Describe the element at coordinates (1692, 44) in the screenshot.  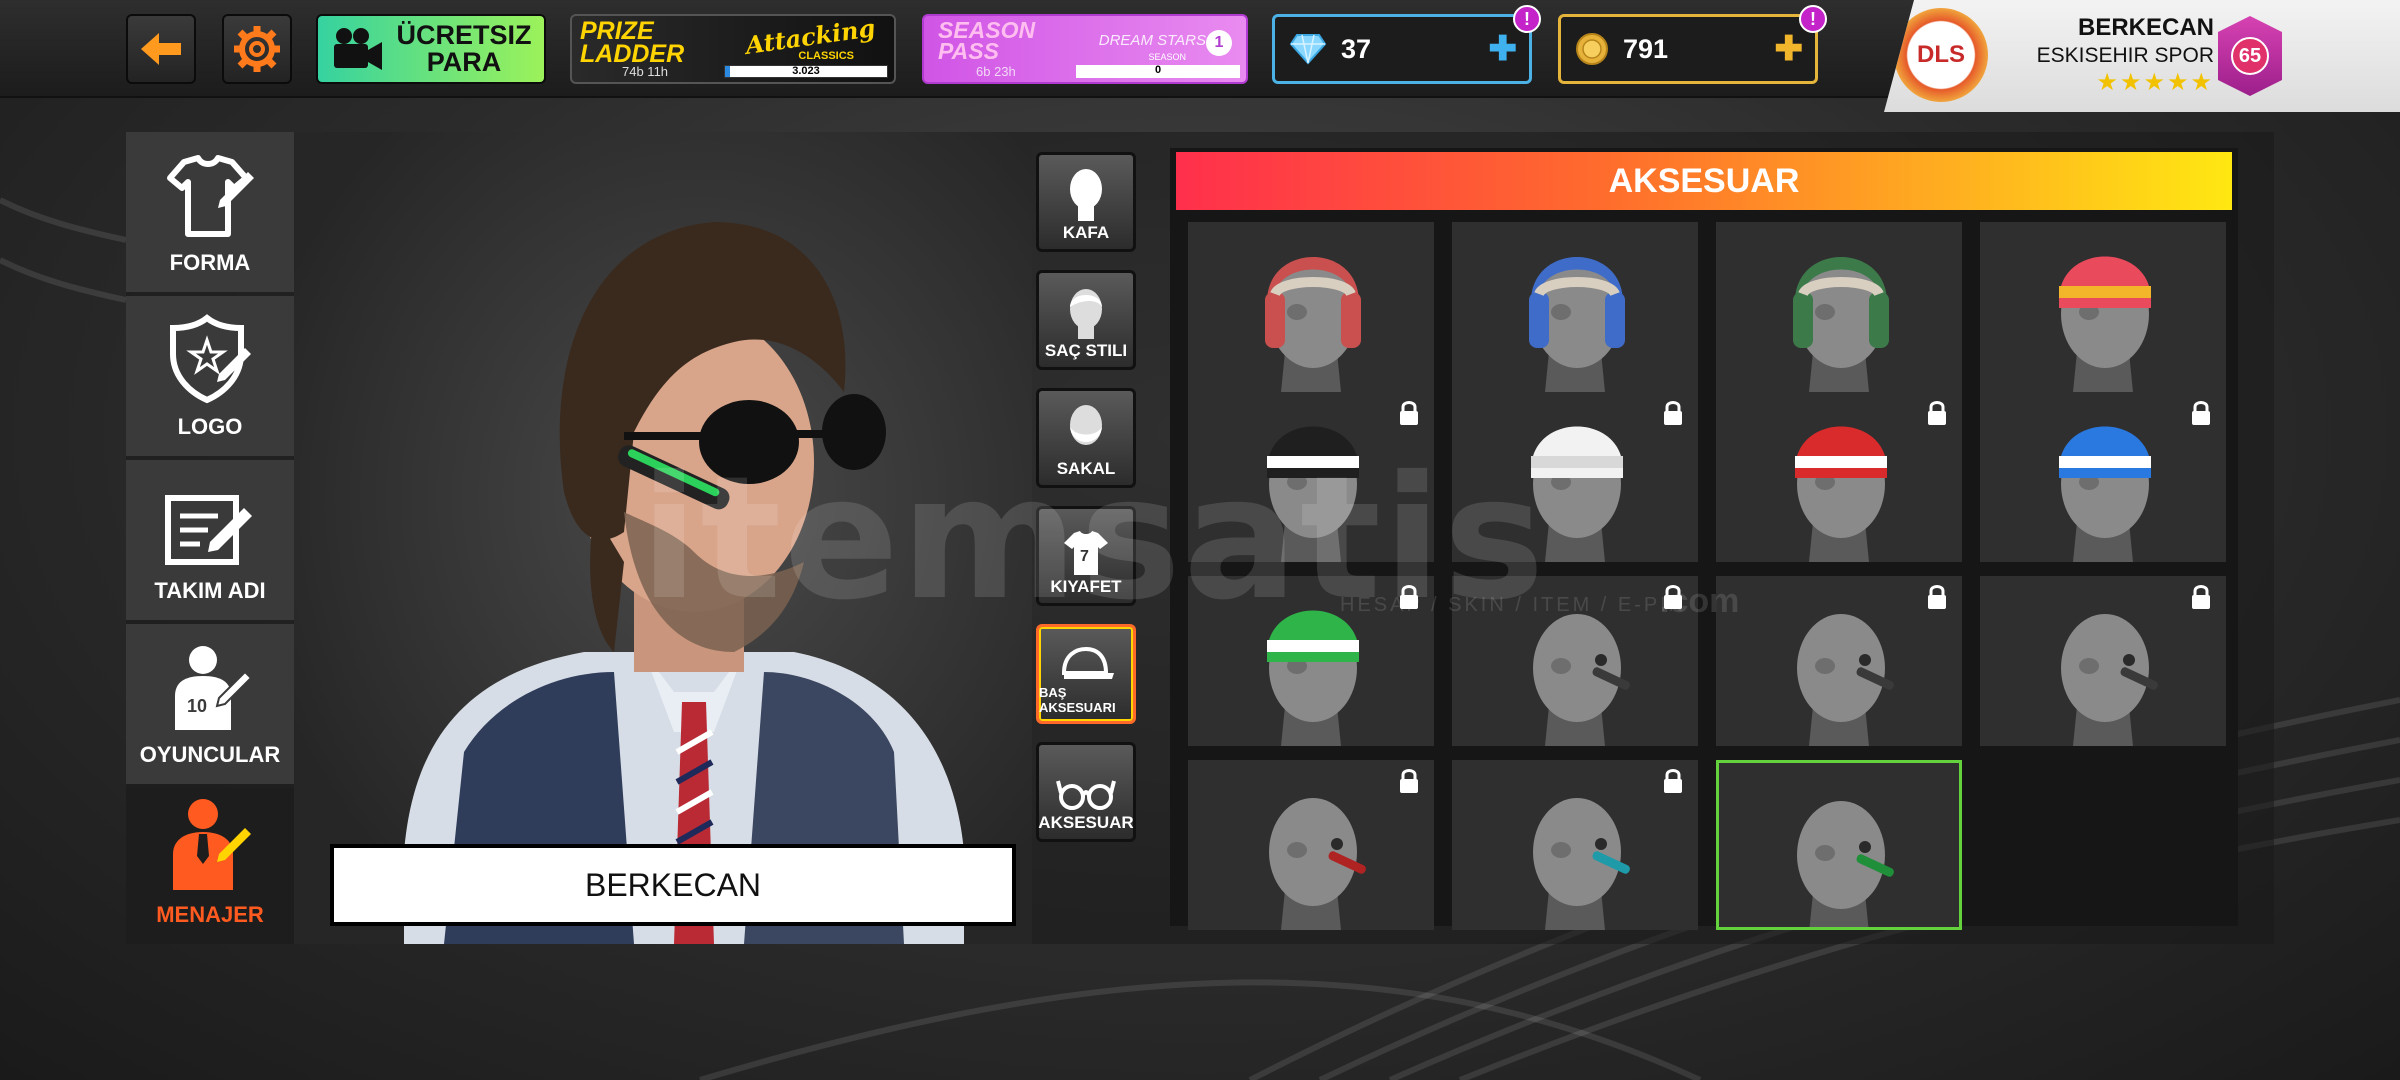
I see `coins-counter: 791 ✚ !` at that location.